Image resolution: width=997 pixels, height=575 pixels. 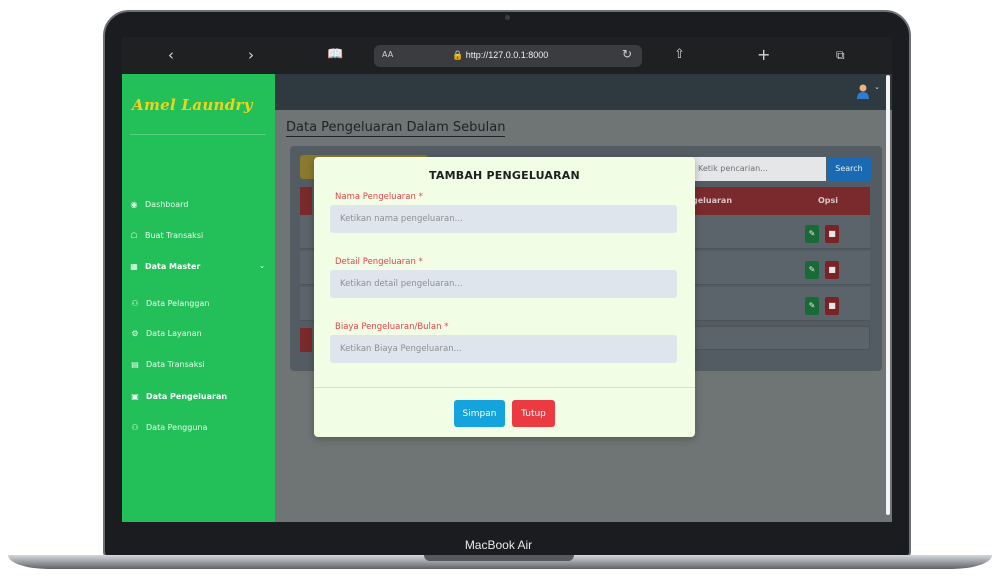 What do you see at coordinates (503, 349) in the screenshot?
I see `expense-cost-input` at bounding box center [503, 349].